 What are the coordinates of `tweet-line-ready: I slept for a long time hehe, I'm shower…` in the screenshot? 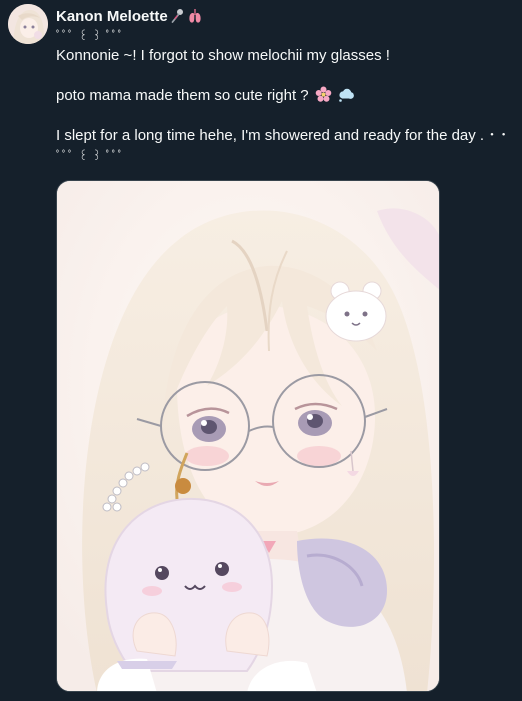 It's located at (282, 135).